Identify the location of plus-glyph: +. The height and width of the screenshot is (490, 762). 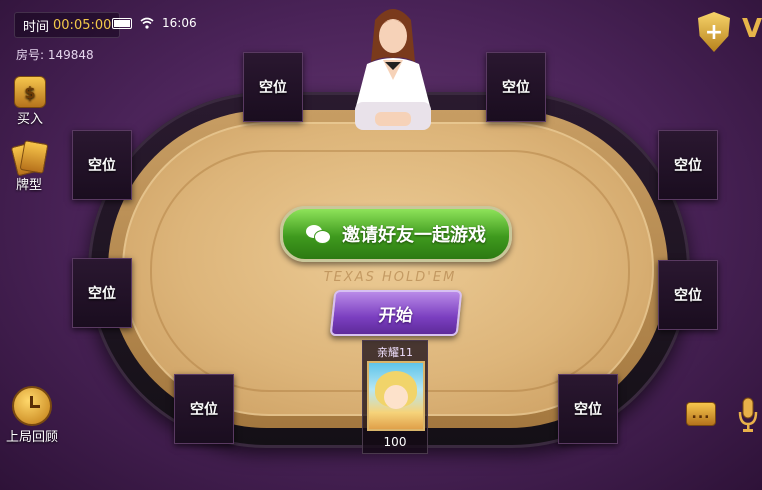
(714, 32).